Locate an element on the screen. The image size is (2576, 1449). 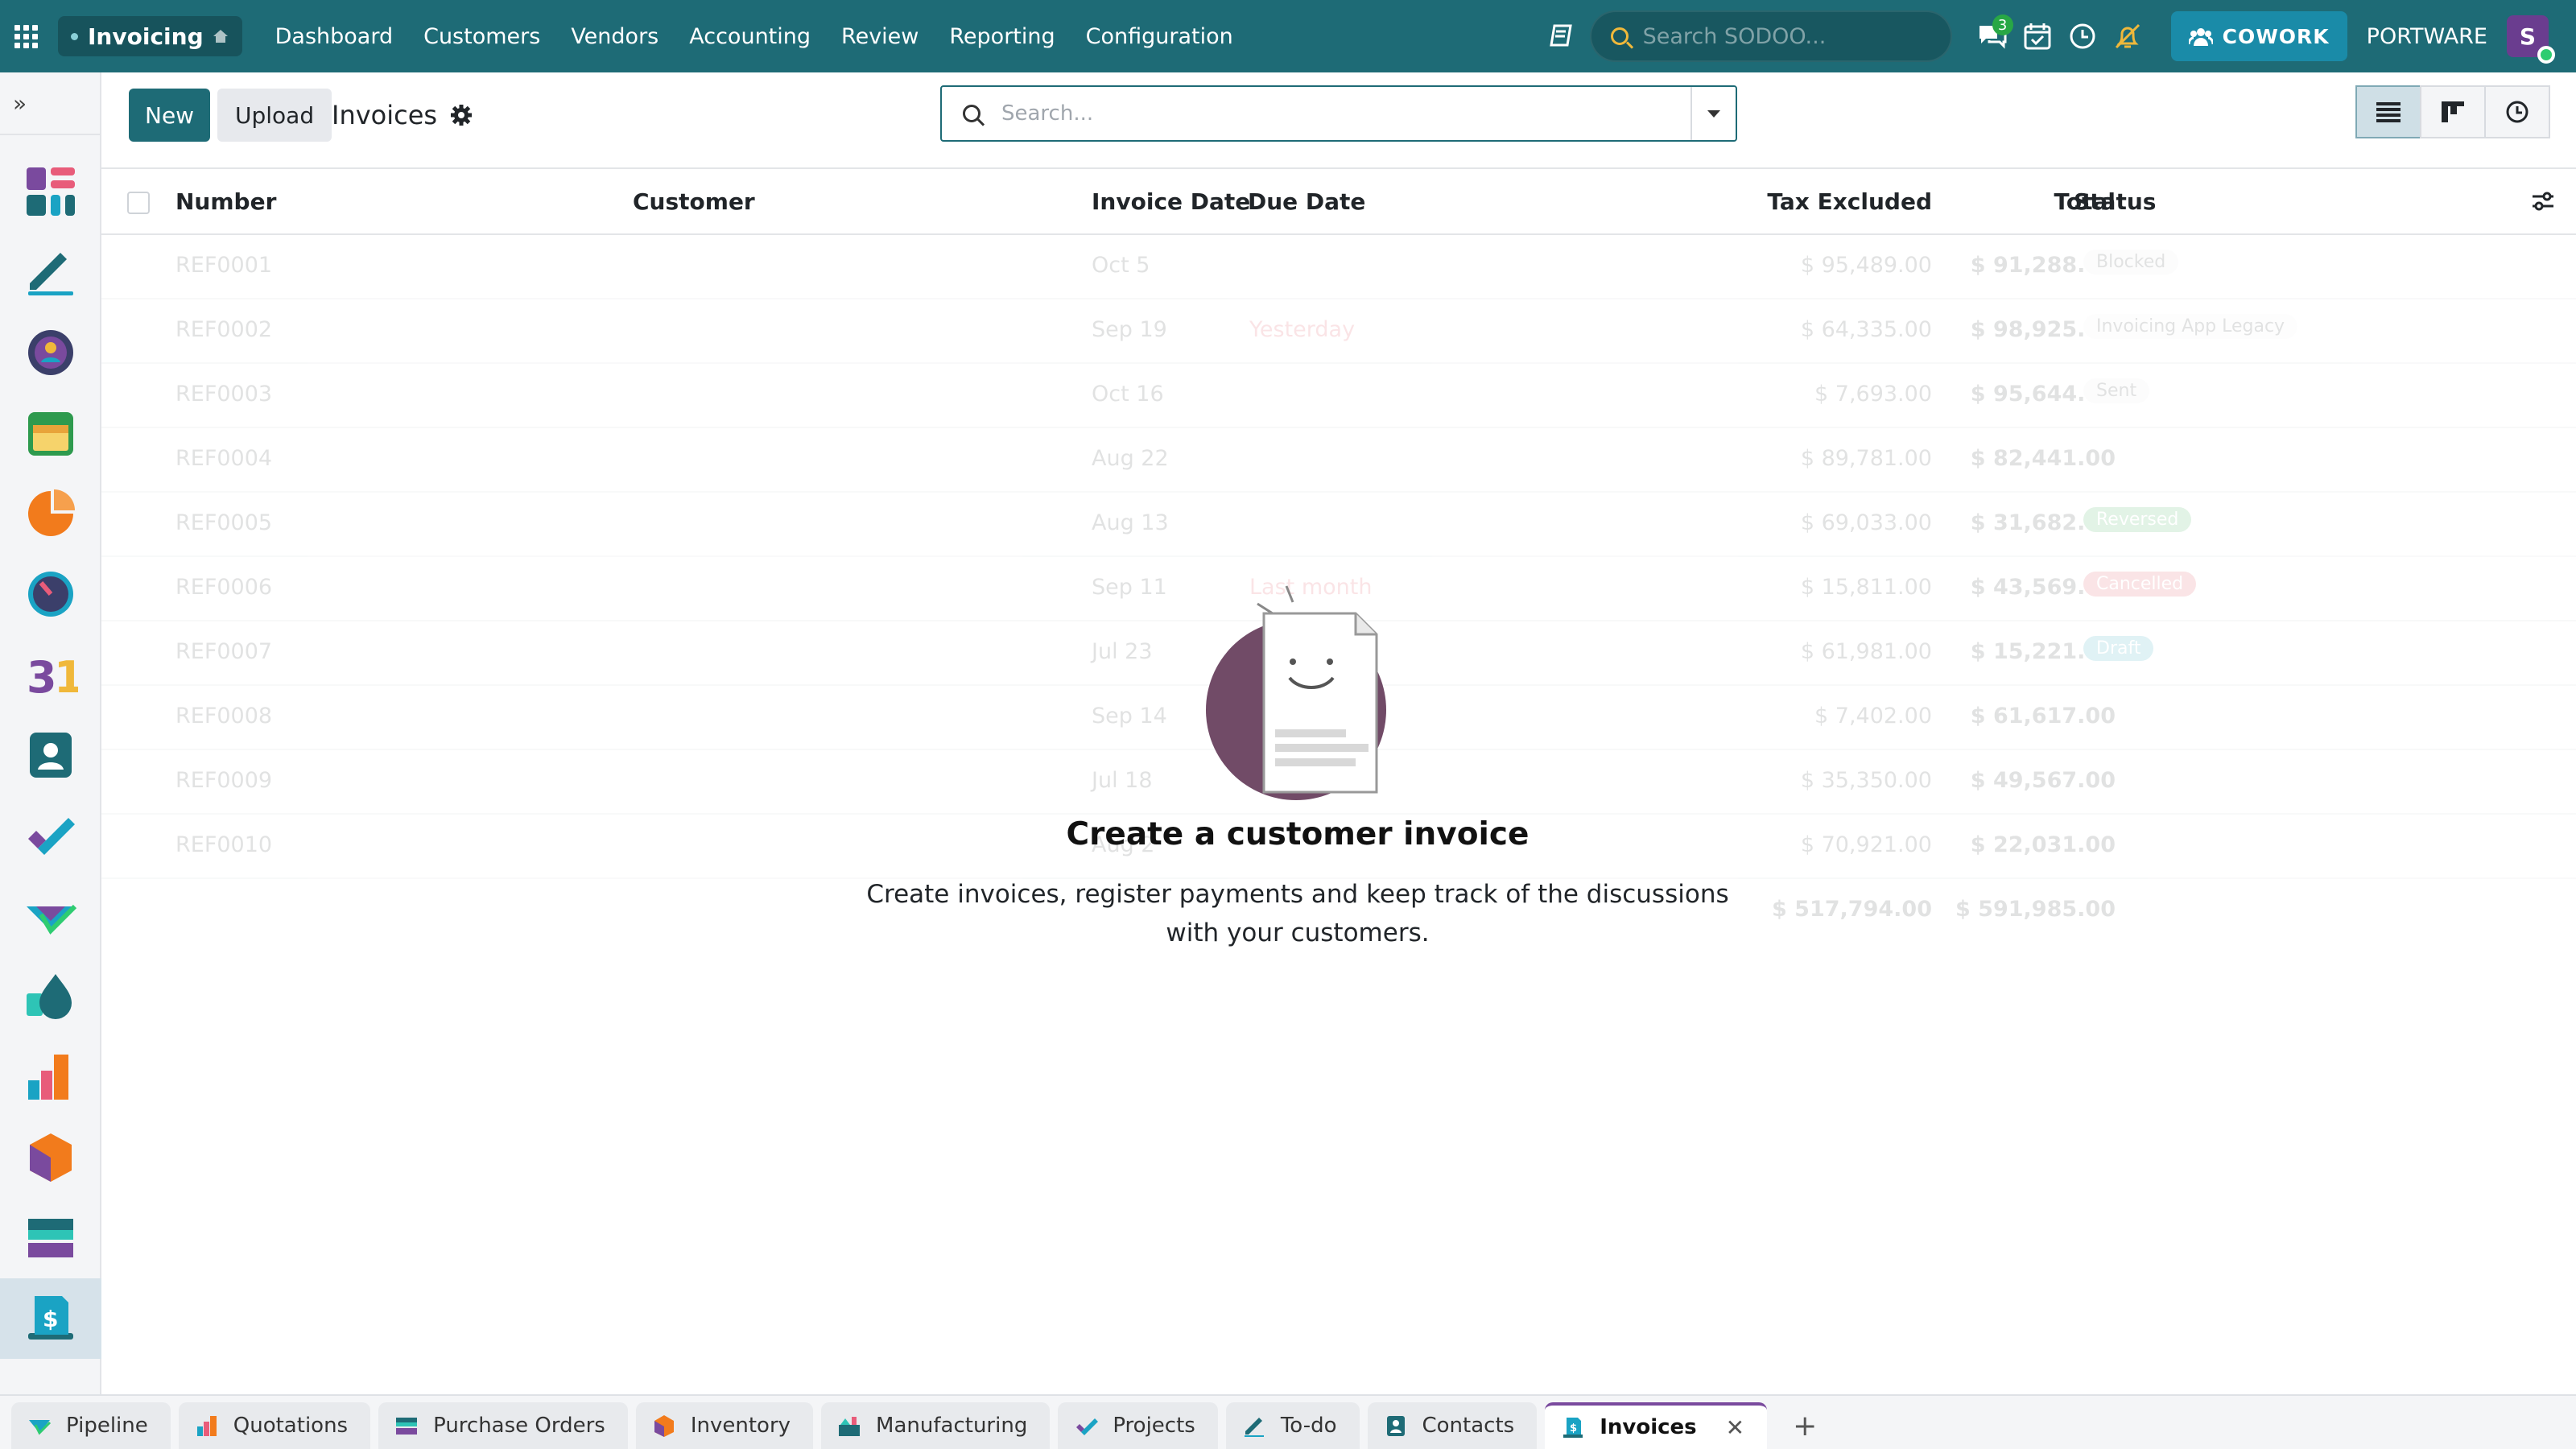
company-switcher: PORTWARE is located at coordinates (2427, 36).